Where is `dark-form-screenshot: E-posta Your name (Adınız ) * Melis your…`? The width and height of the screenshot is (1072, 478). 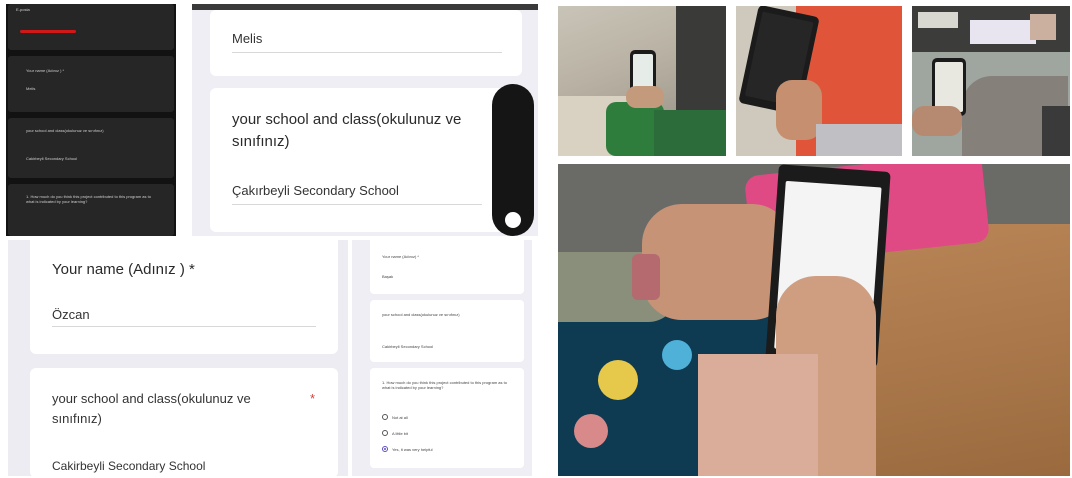
dark-form-screenshot: E-posta Your name (Adınız ) * Melis your… is located at coordinates (91, 120).